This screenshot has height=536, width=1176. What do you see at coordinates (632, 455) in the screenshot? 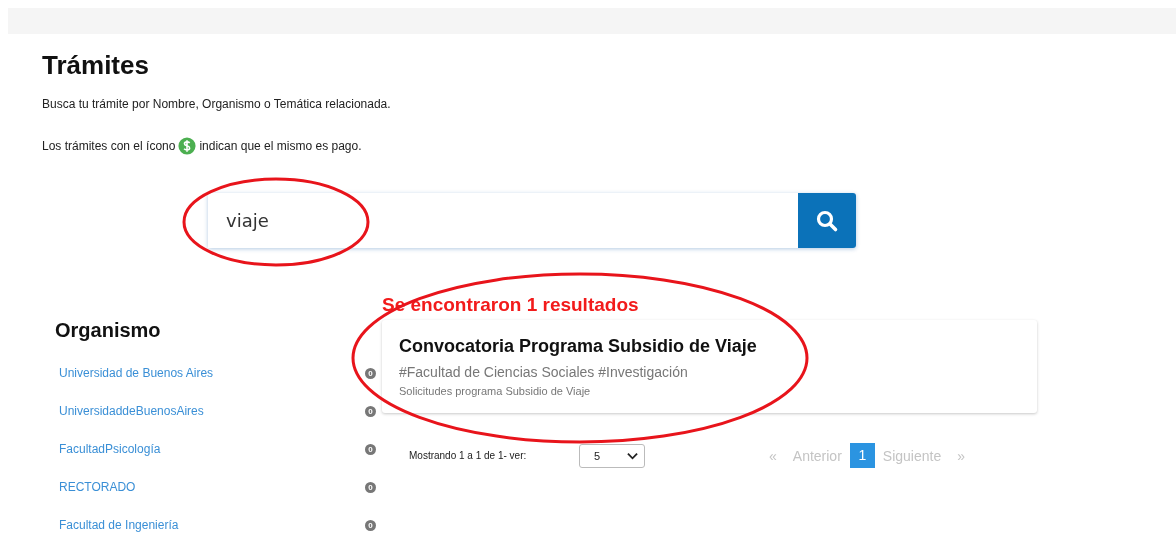
I see `chevron-down-icon` at bounding box center [632, 455].